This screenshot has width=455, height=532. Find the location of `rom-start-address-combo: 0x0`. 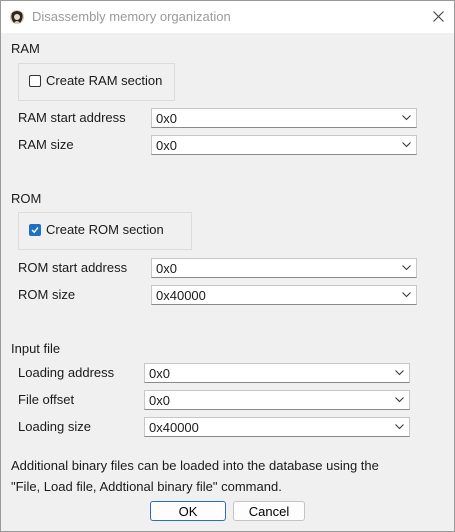

rom-start-address-combo: 0x0 is located at coordinates (284, 268).